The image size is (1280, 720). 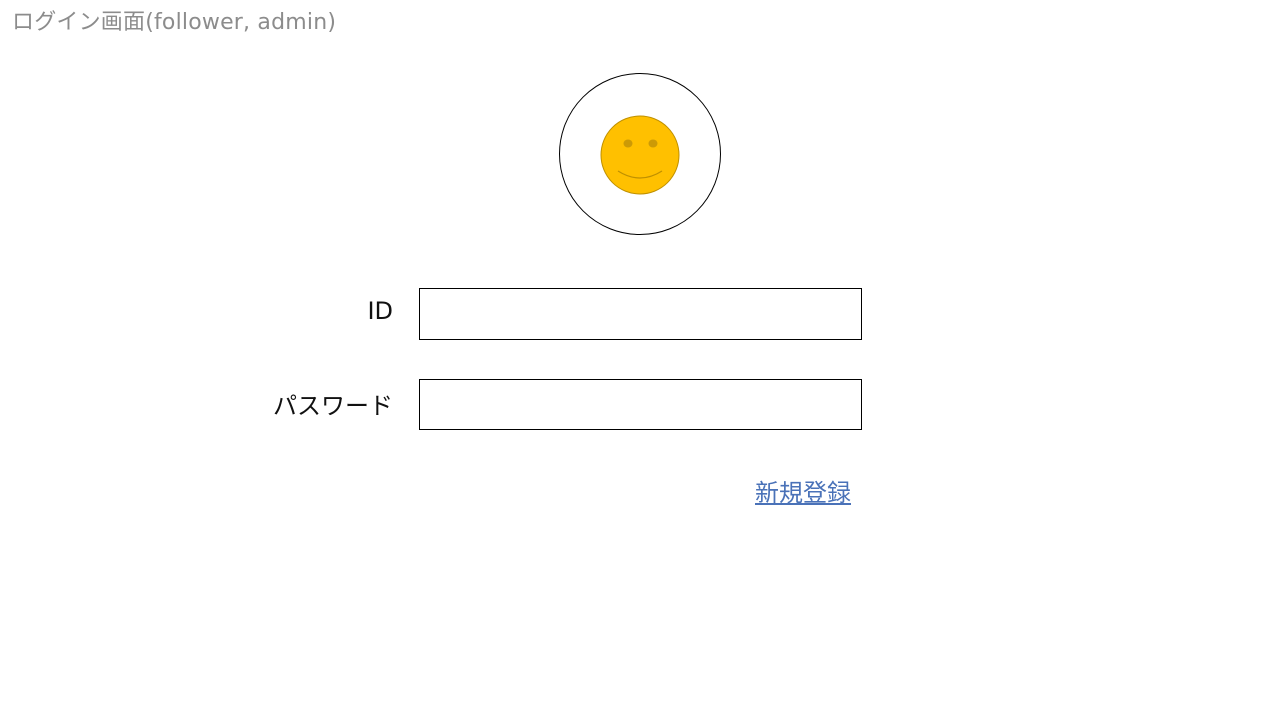 I want to click on id-label: ID, so click(x=380, y=311).